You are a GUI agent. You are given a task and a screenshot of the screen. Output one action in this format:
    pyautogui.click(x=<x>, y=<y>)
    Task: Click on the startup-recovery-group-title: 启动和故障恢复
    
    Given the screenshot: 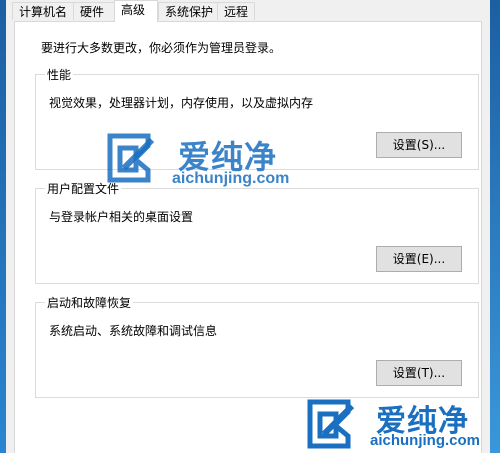 What is the action you would take?
    pyautogui.click(x=89, y=302)
    